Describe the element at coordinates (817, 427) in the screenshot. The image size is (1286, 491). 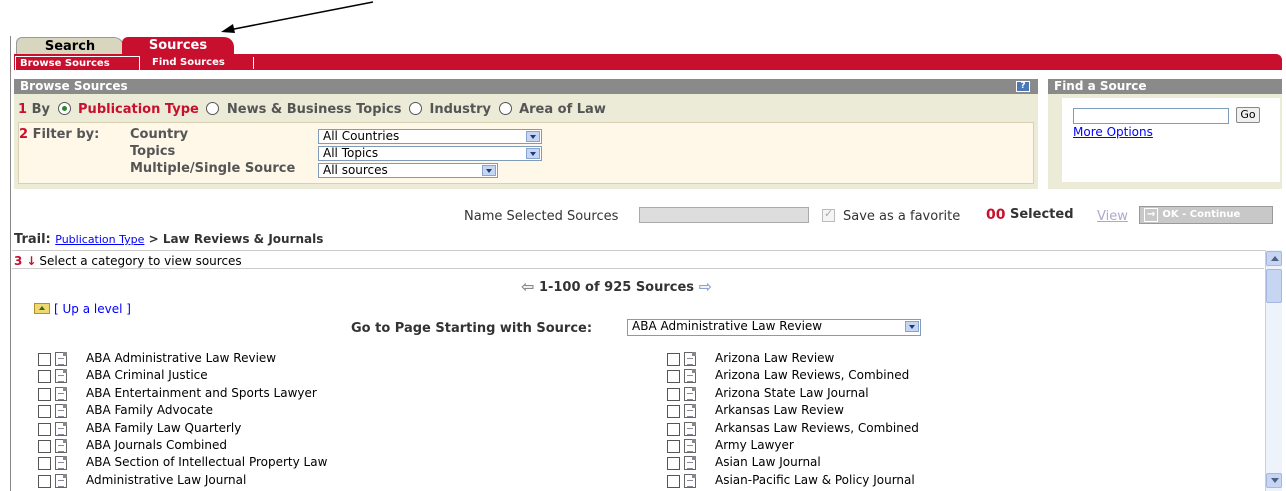
I see `source-name: Arkansas Law Reviews, Combined` at that location.